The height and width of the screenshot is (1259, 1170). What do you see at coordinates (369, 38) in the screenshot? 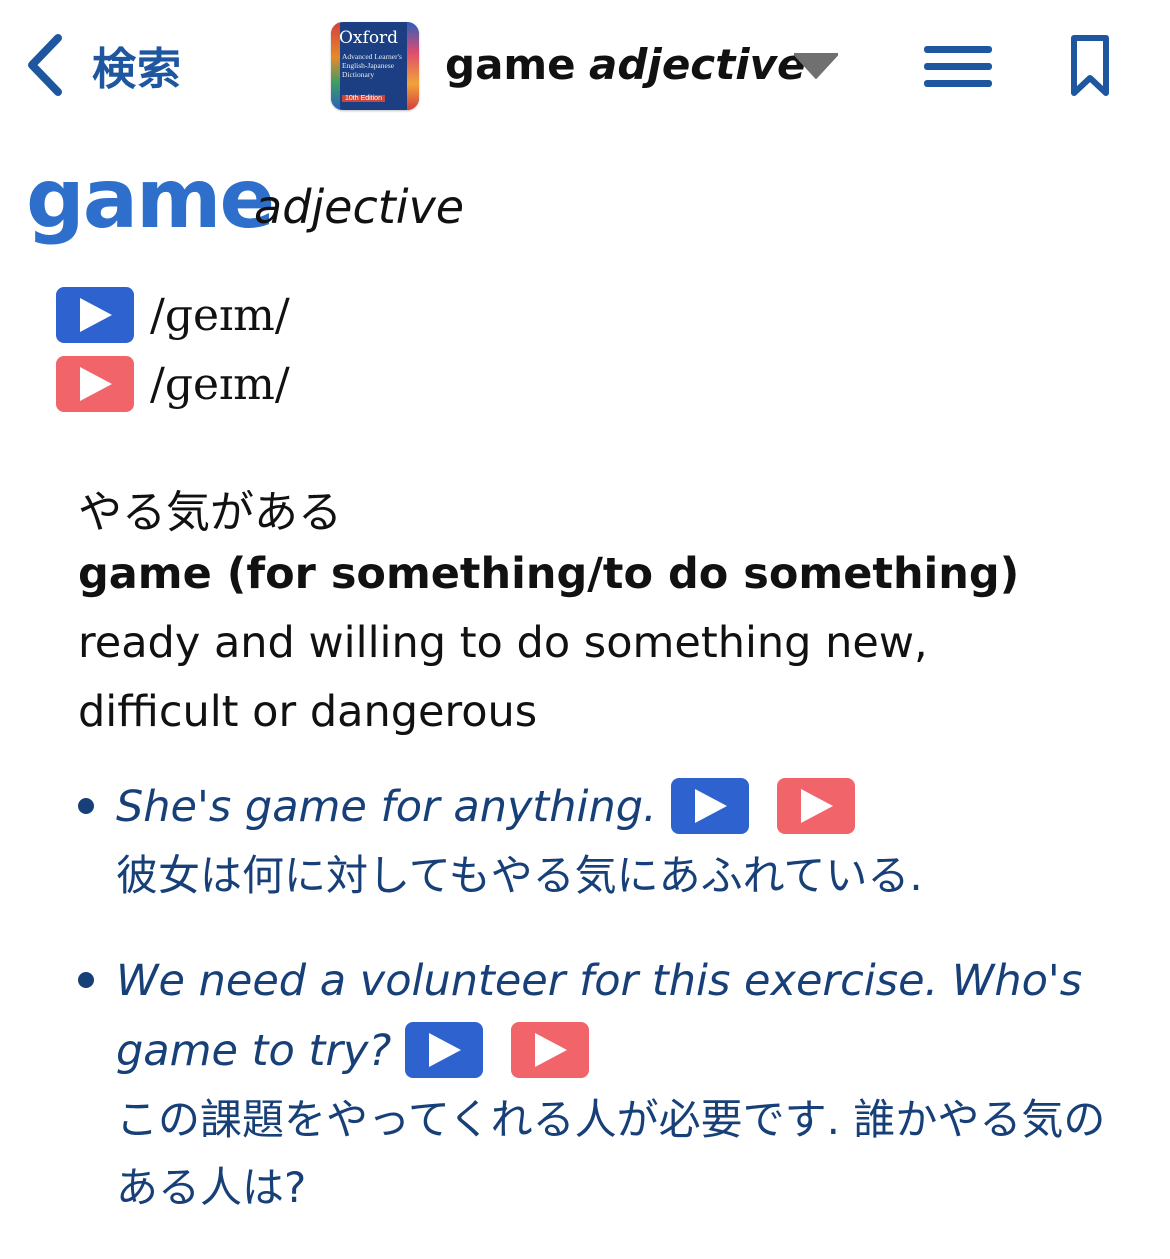
I see `app-icon-name: Oxford` at bounding box center [369, 38].